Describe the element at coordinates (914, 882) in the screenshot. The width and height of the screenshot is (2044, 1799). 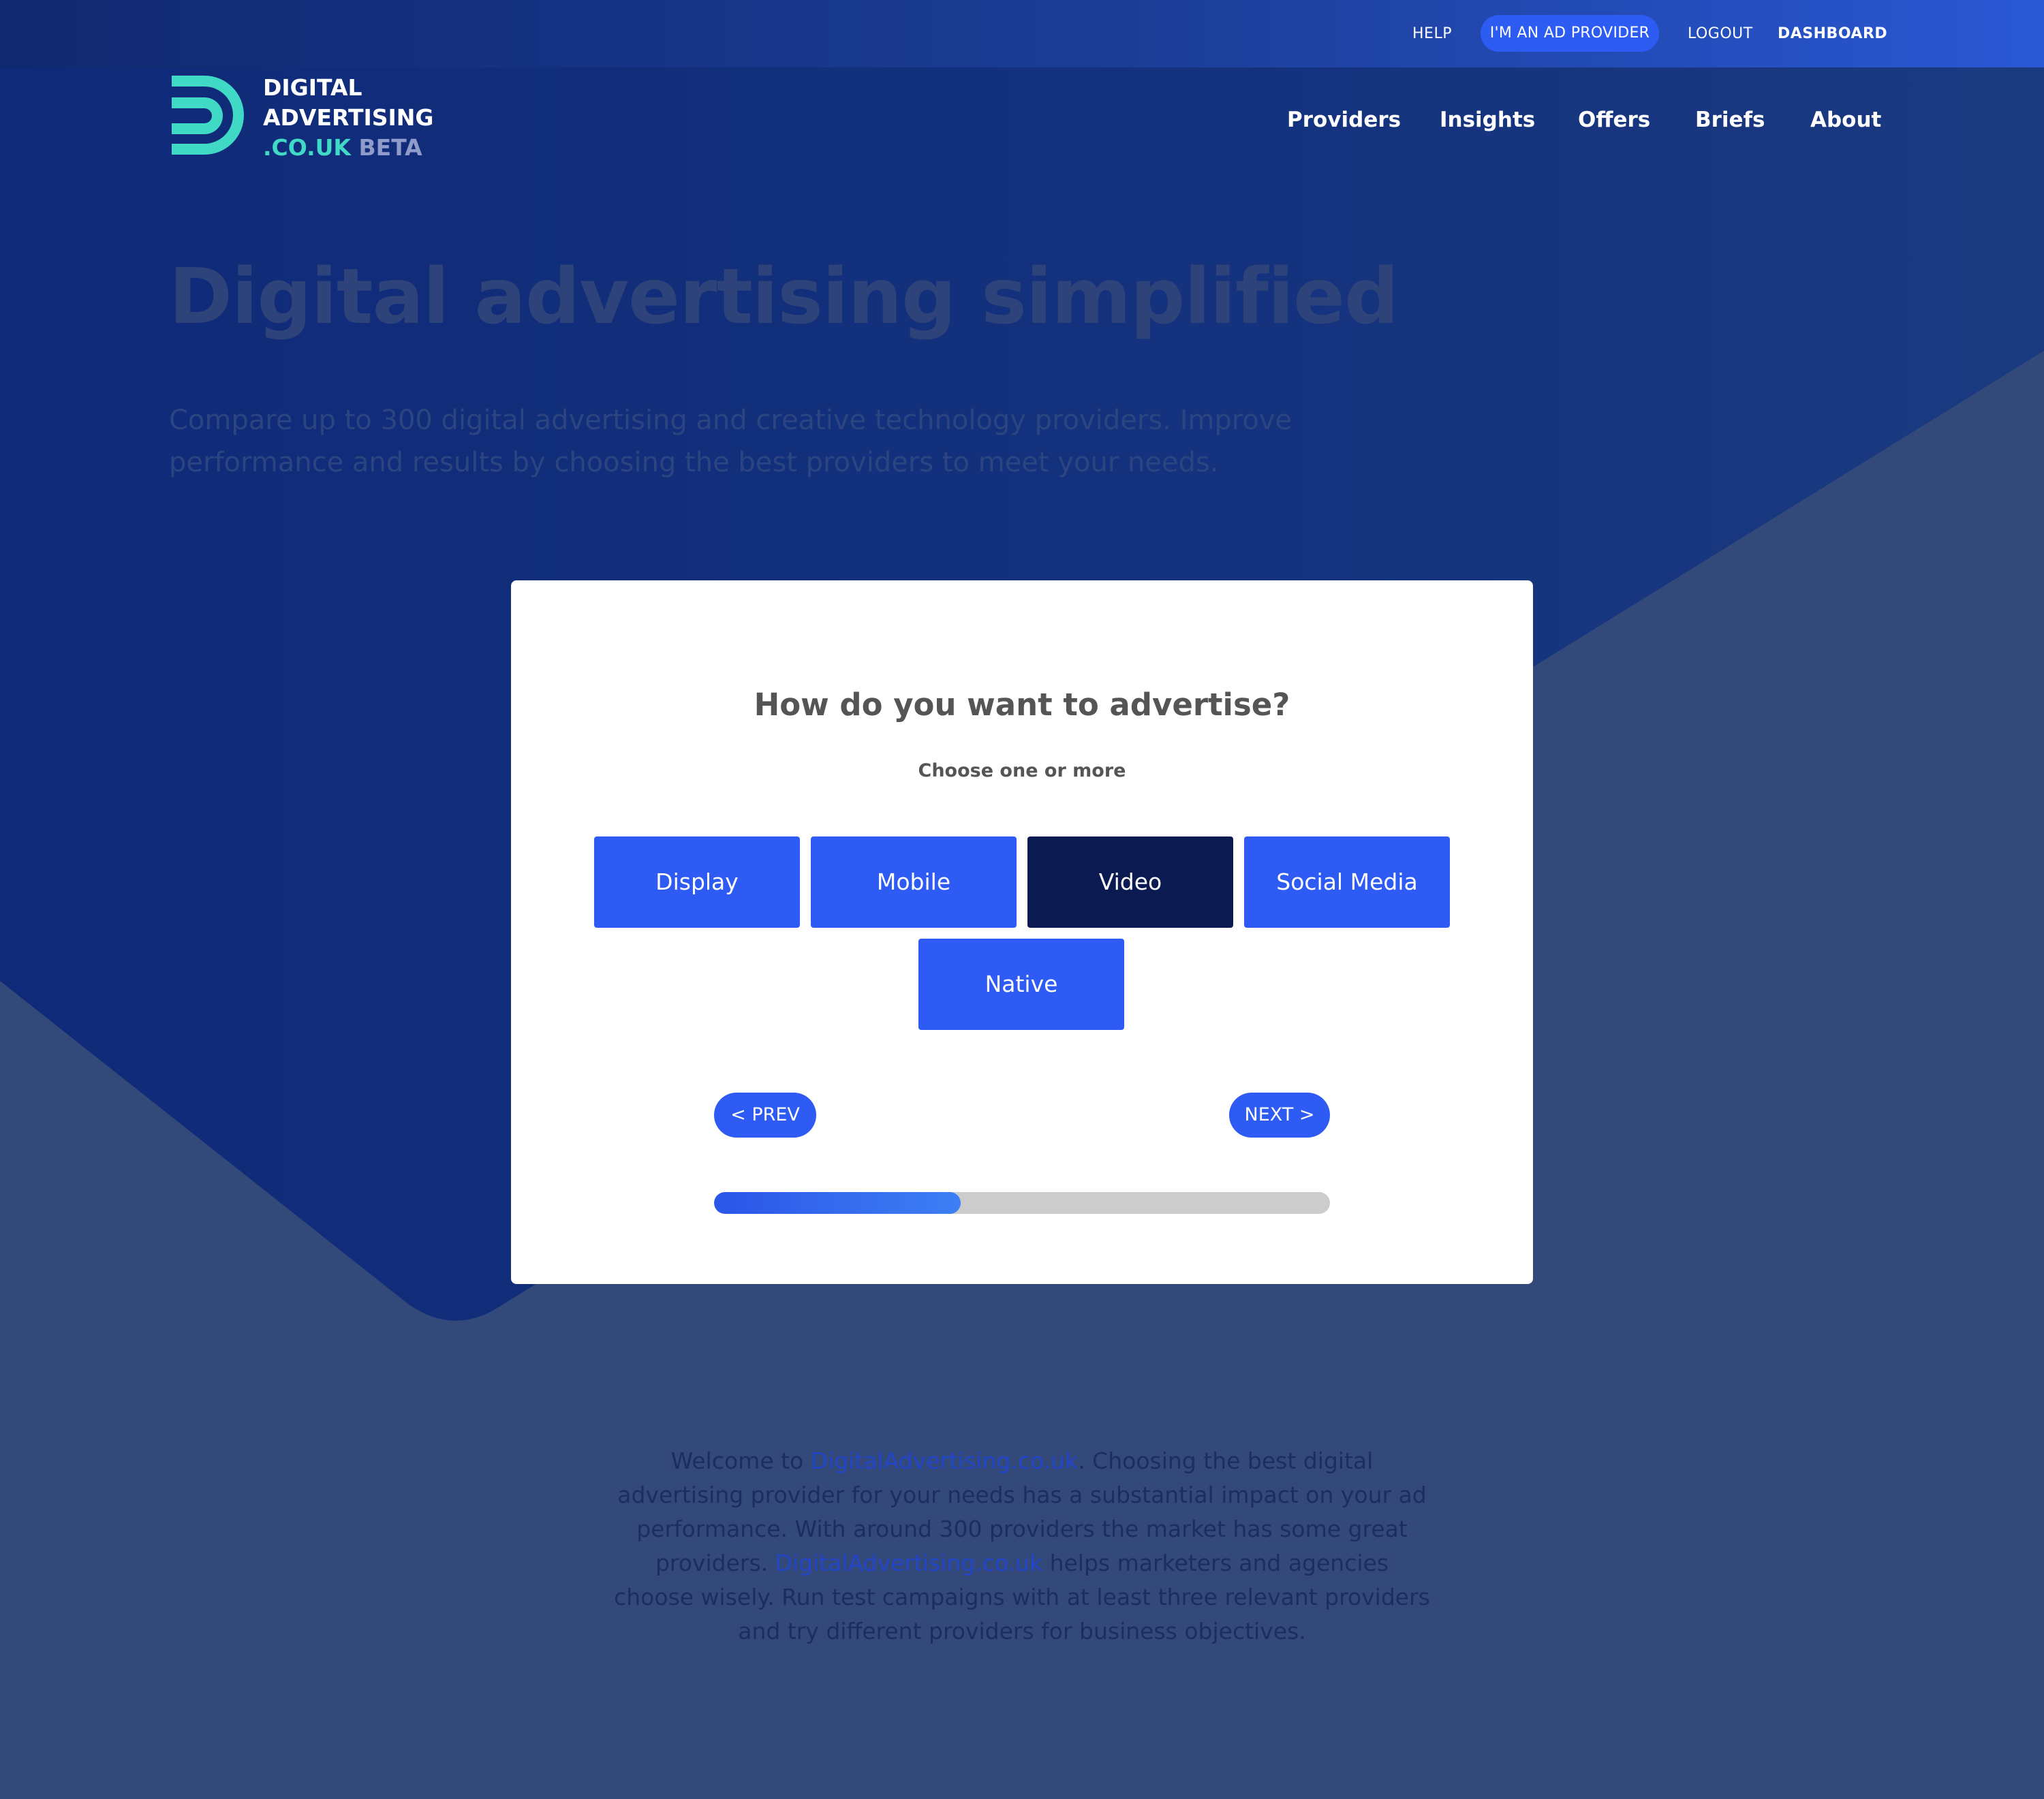
I see `option-mobile: Mobile` at that location.